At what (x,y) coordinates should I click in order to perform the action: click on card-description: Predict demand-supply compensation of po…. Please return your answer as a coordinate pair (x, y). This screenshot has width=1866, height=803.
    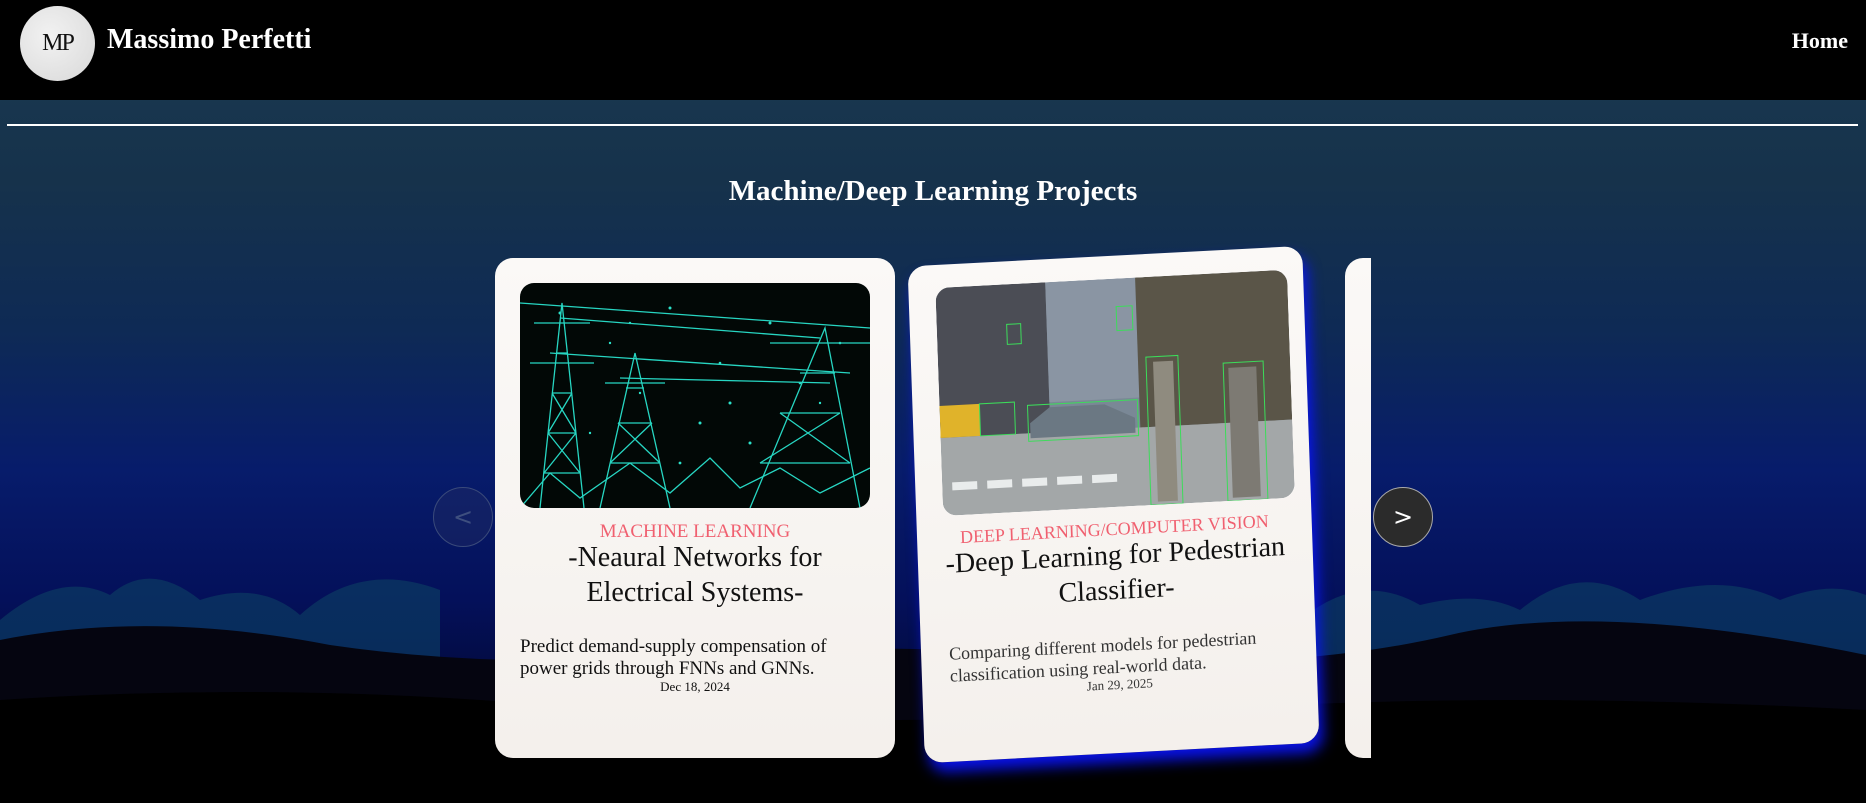
    Looking at the image, I should click on (673, 657).